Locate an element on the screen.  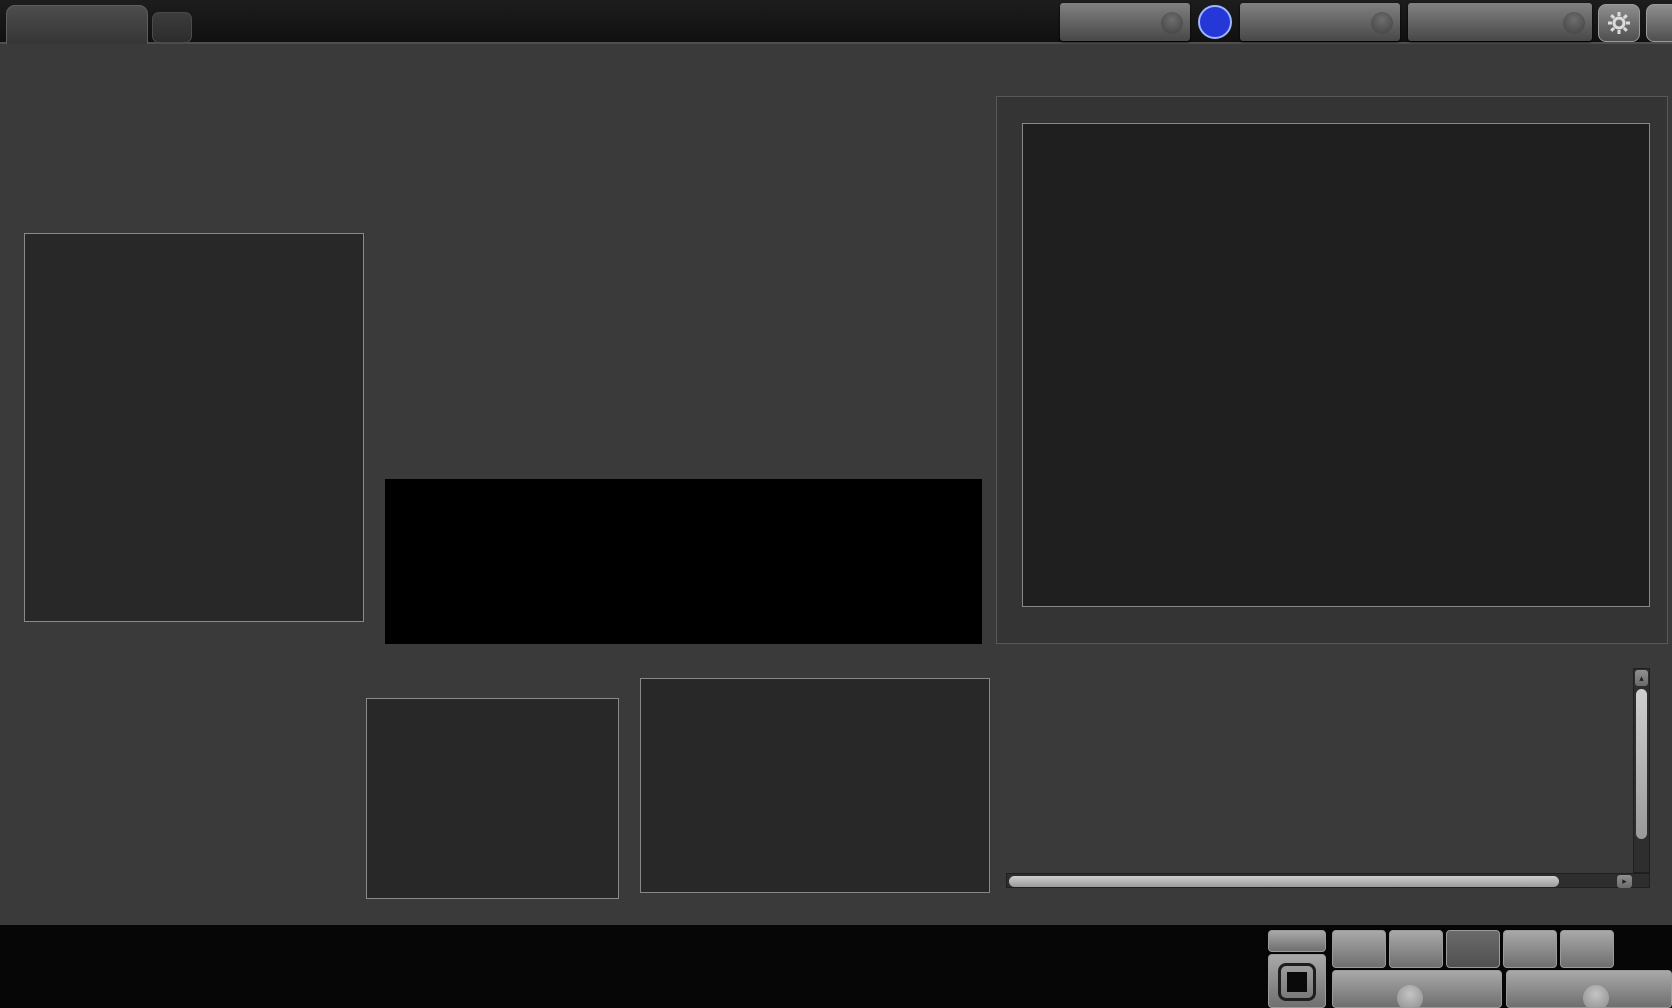
source-dropdown is located at coordinates (1320, 22).